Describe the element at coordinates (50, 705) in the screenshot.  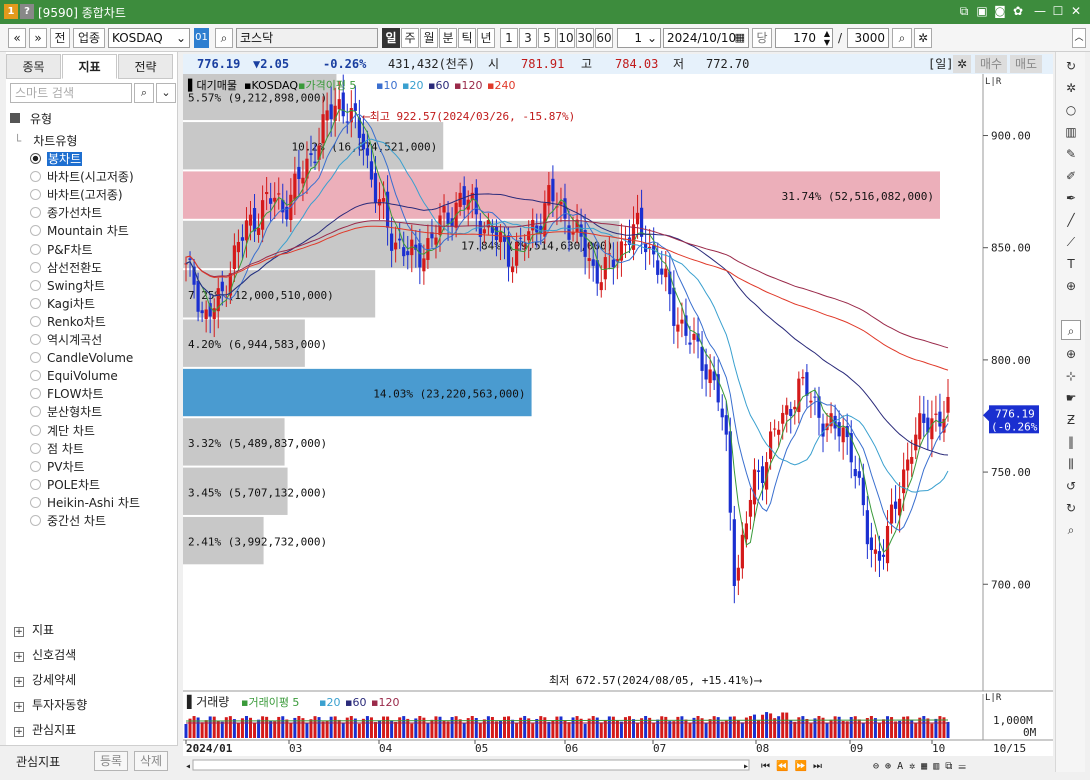
I see `bottom-item-investor-trend: + 투자자동향` at that location.